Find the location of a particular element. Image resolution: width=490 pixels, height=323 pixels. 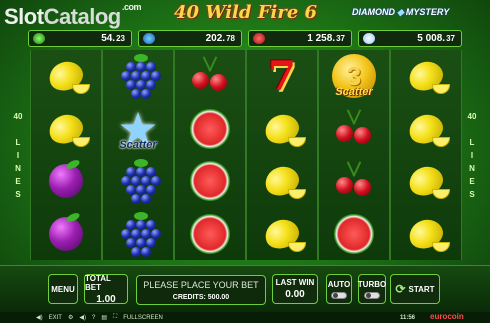

exit-button: EXIT is located at coordinates (55, 318).